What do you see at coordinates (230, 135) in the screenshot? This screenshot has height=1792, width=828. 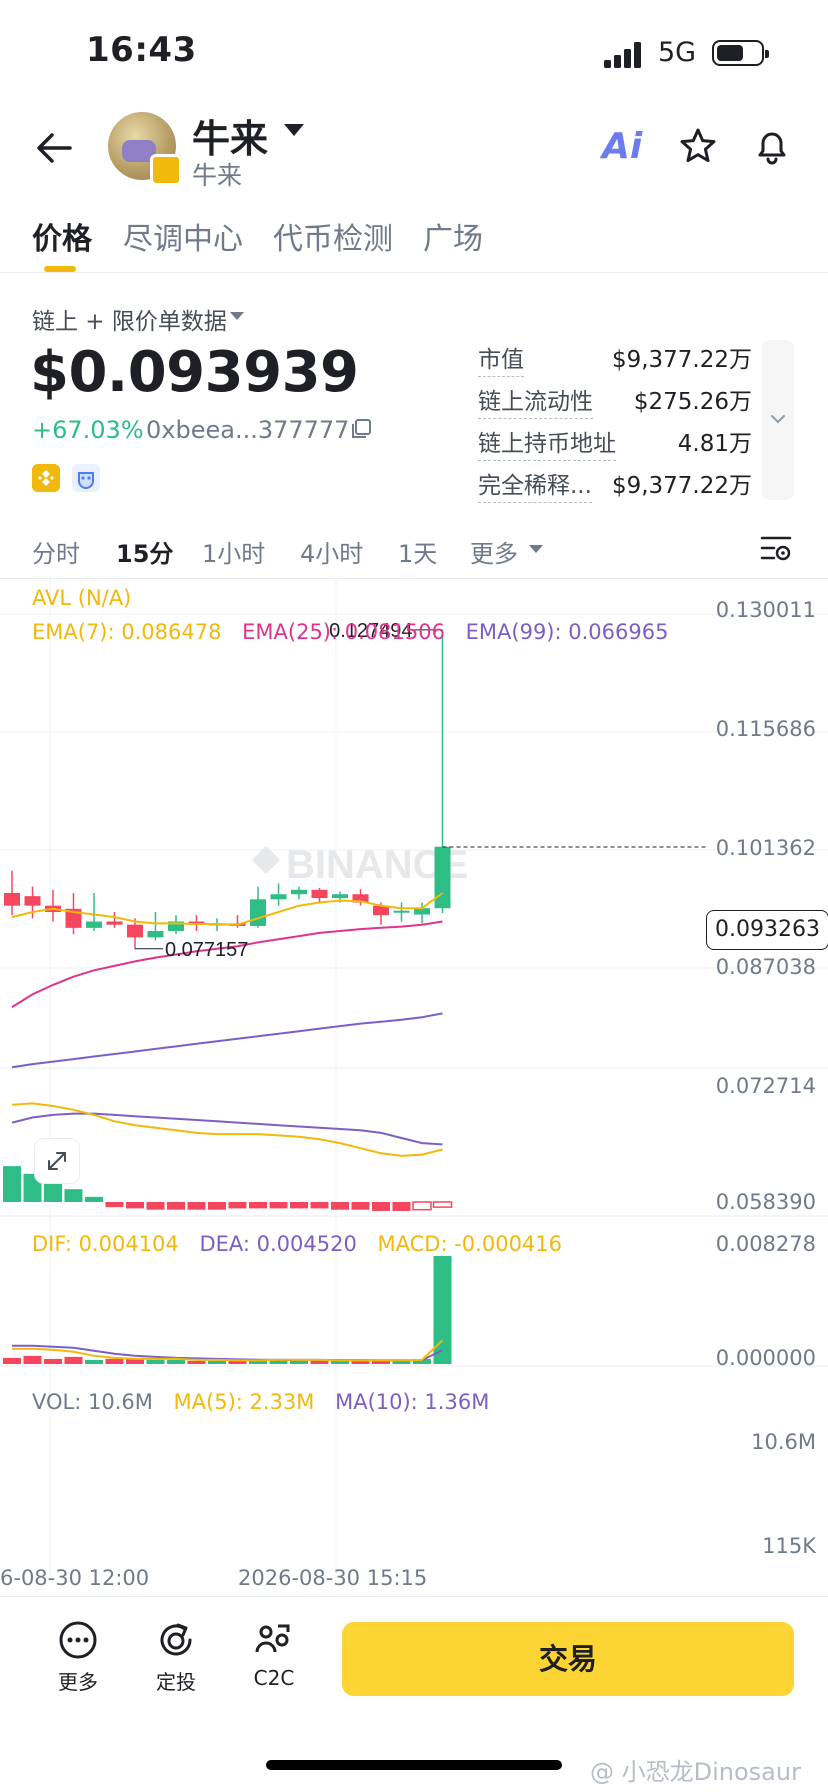 I see `token-name: 牛来` at bounding box center [230, 135].